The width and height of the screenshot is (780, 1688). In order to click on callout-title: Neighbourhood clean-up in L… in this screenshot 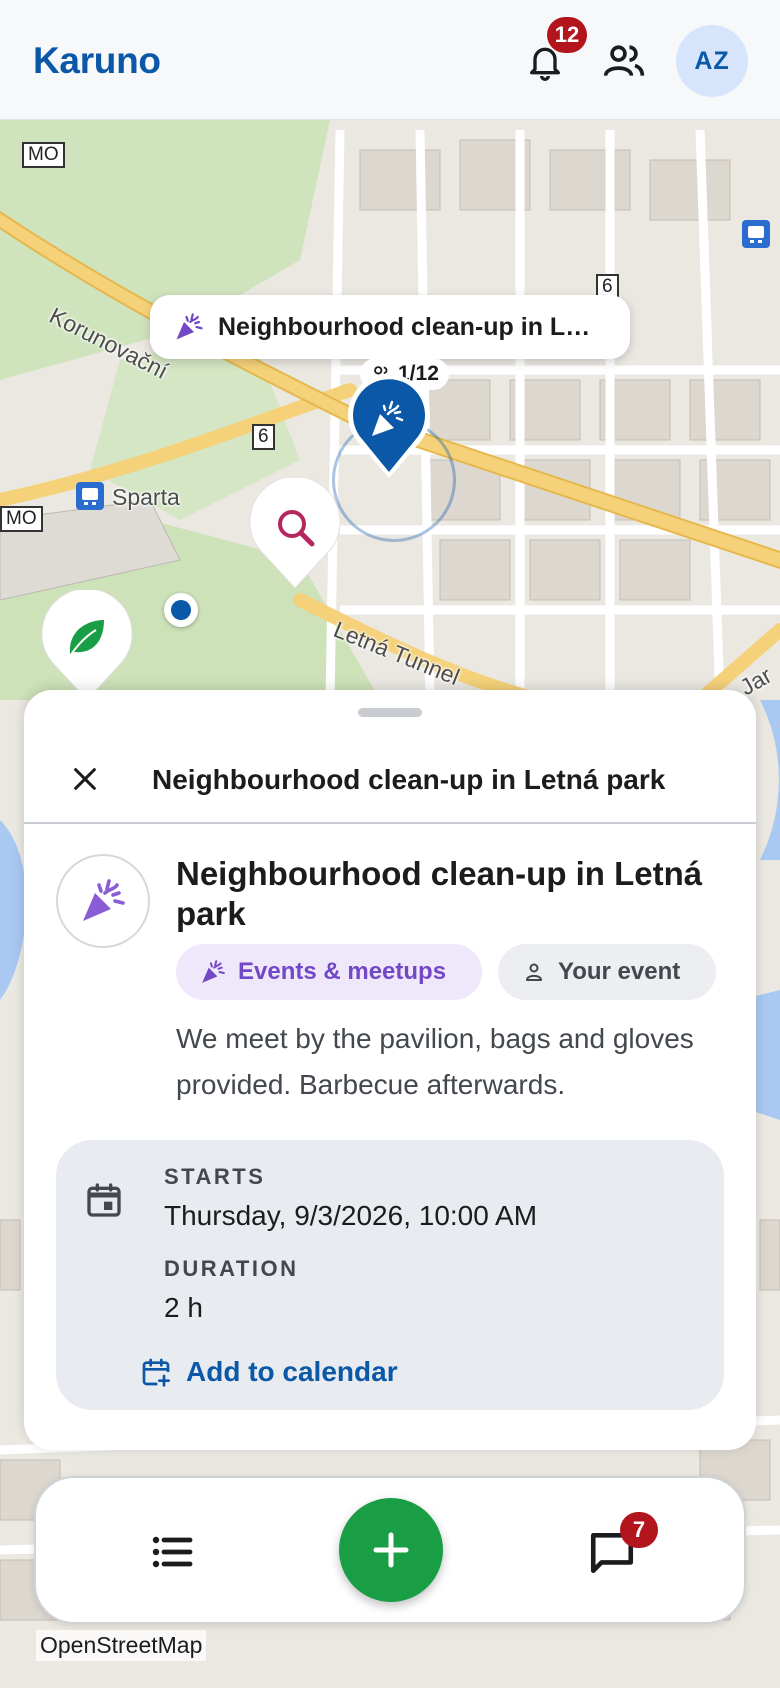, I will do `click(404, 326)`.